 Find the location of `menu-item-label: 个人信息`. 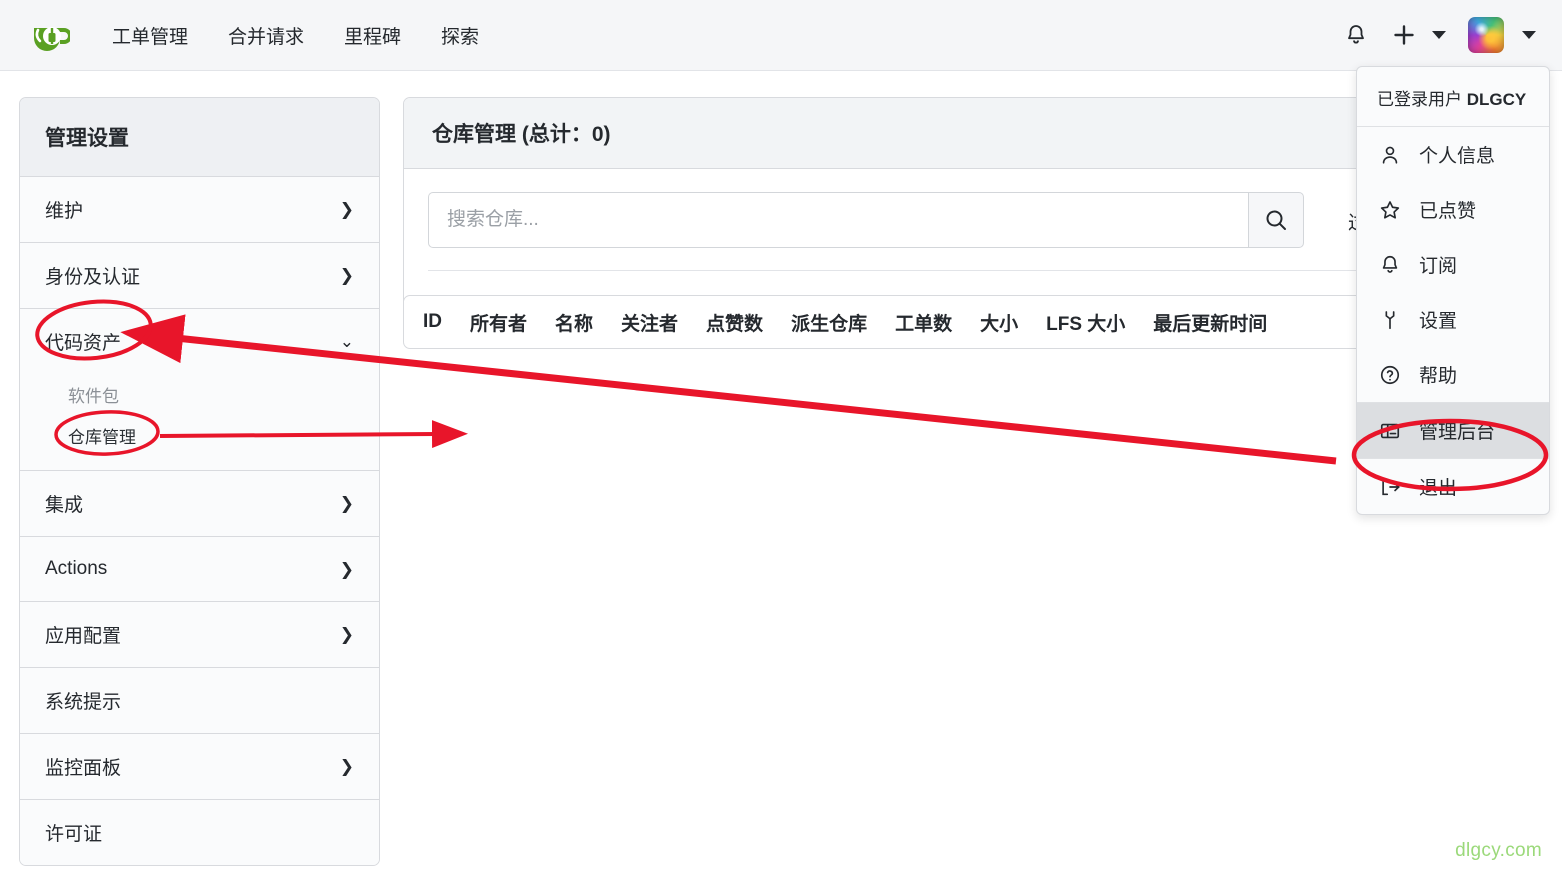

menu-item-label: 个人信息 is located at coordinates (1457, 156).